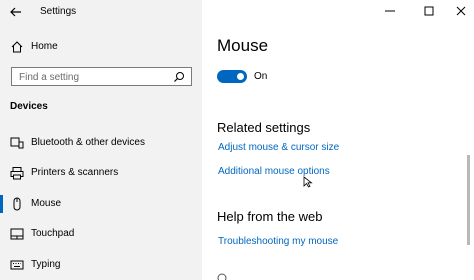 The width and height of the screenshot is (474, 280). What do you see at coordinates (308, 182) in the screenshot?
I see `mouse-pointer-icon` at bounding box center [308, 182].